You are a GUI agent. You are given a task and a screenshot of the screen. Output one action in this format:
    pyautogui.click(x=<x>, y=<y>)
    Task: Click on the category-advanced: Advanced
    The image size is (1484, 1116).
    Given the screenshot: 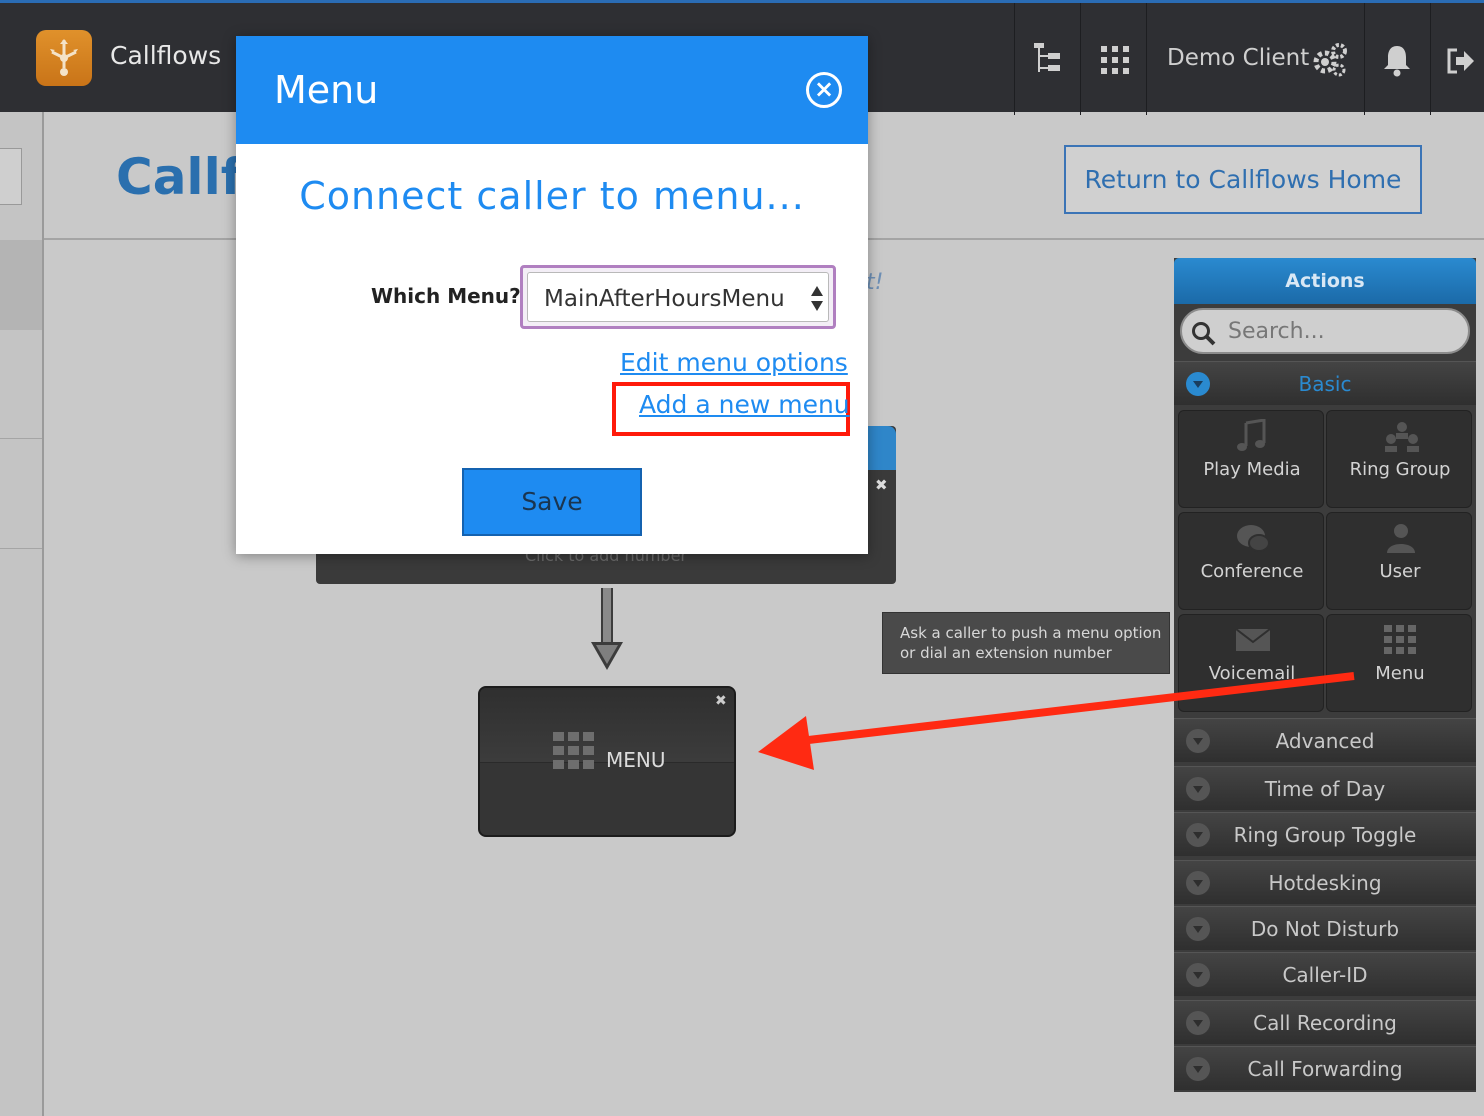 What is the action you would take?
    pyautogui.click(x=1325, y=740)
    